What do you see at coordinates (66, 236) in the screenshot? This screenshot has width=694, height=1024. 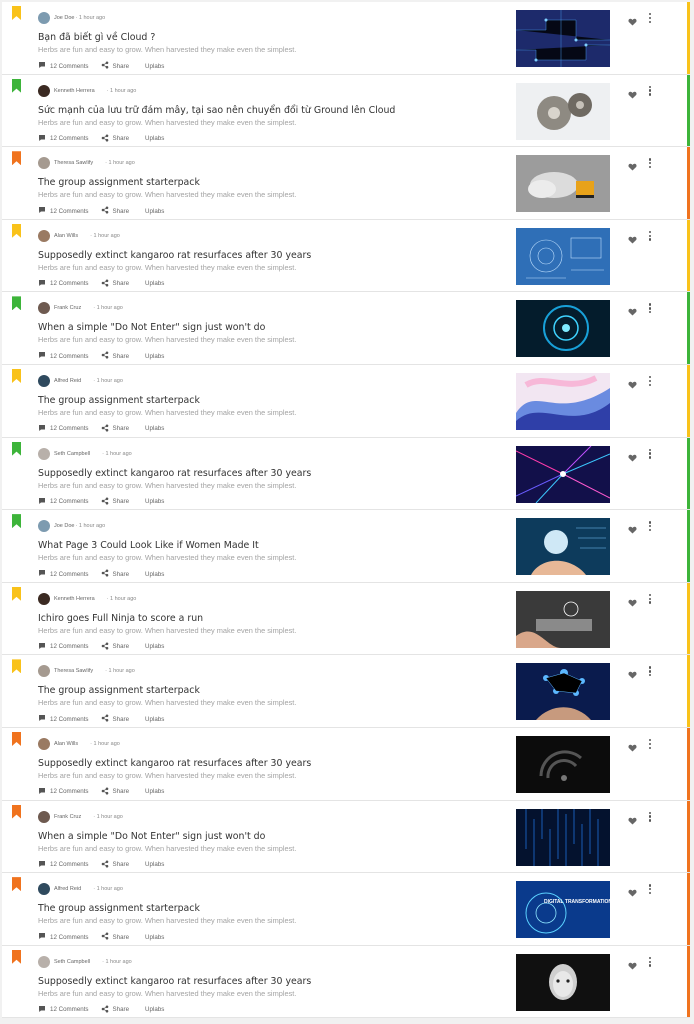 I see `author-name: Alan Wills` at bounding box center [66, 236].